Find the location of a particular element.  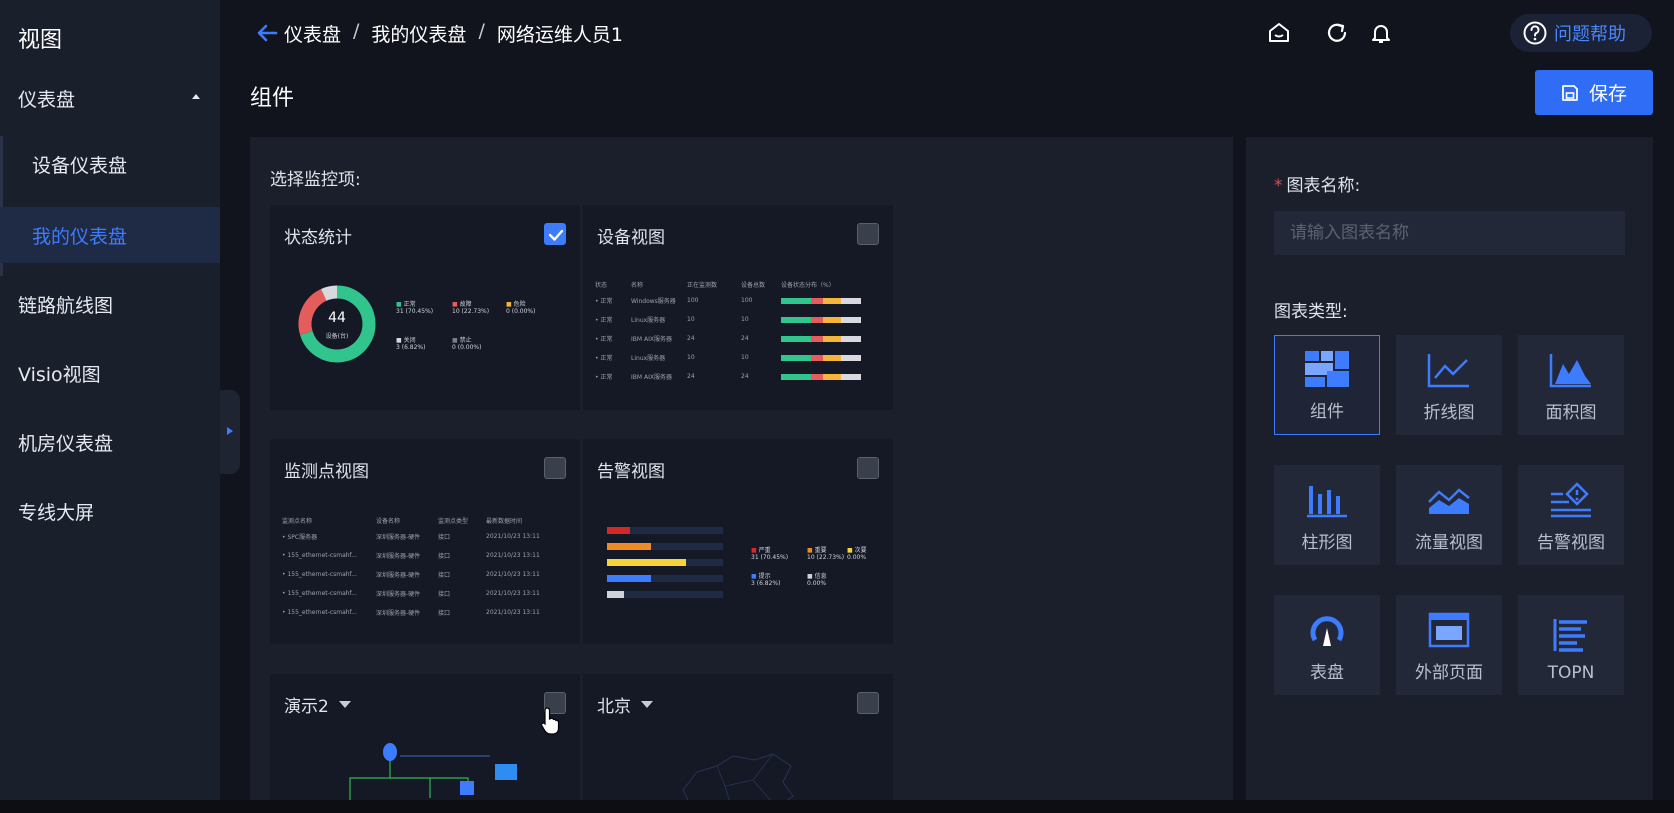

chart-type-traffic: 流量视图 is located at coordinates (1449, 515).